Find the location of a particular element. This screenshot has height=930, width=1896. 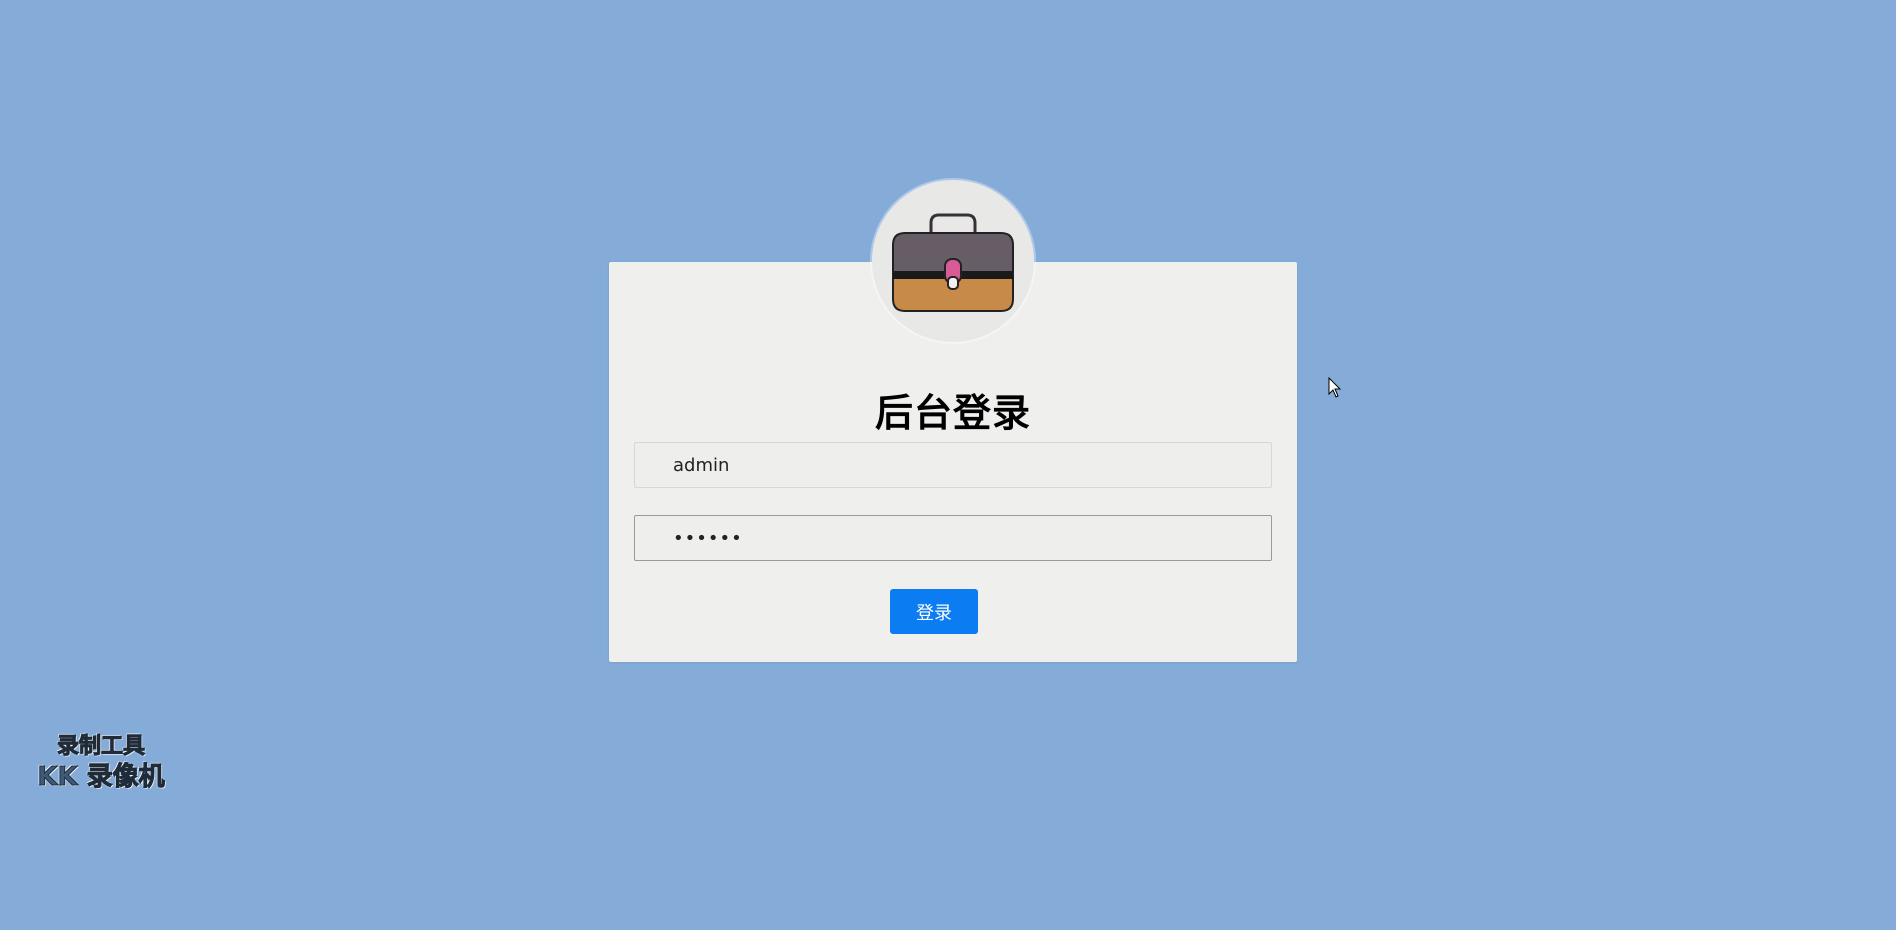

page-title: 后台登录 is located at coordinates (952, 413).